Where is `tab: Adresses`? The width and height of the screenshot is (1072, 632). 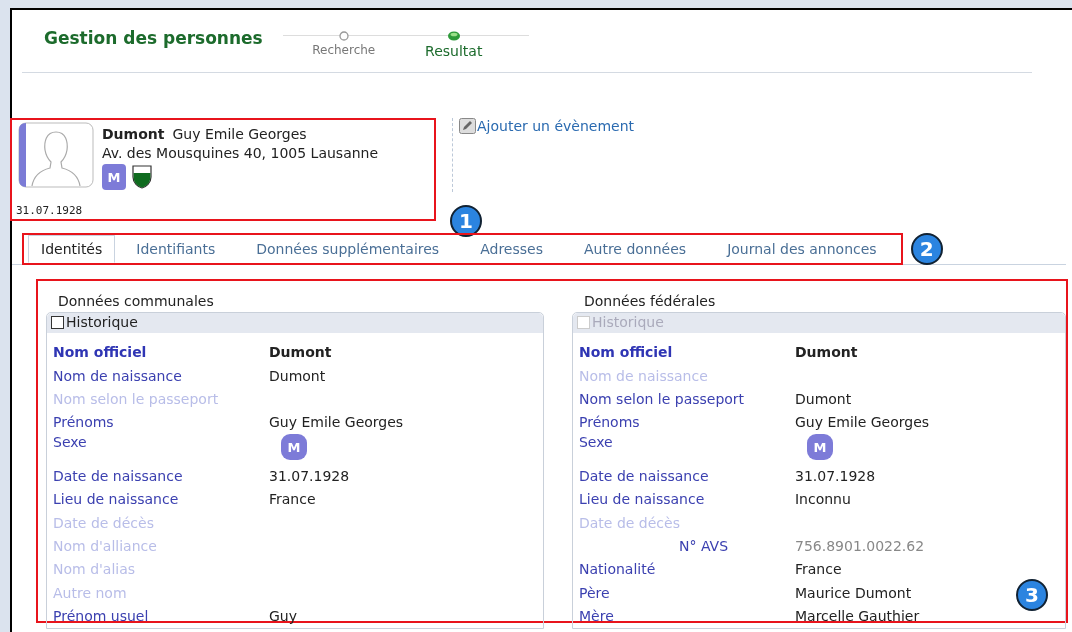 tab: Adresses is located at coordinates (511, 249).